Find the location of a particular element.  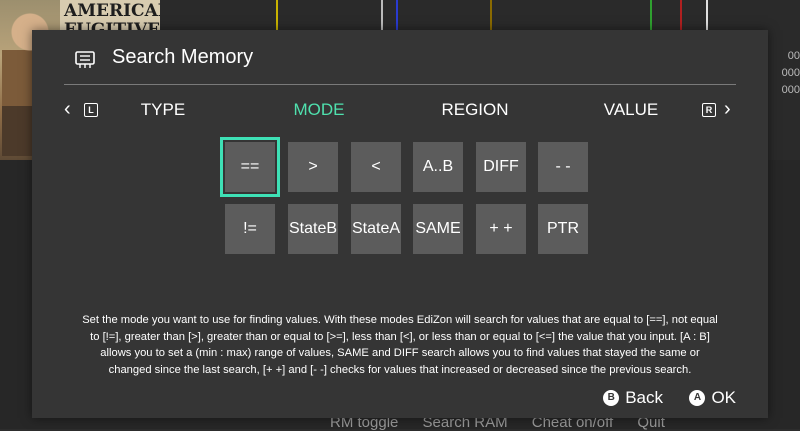

chevron-left-icon: ‹ is located at coordinates (67, 109).